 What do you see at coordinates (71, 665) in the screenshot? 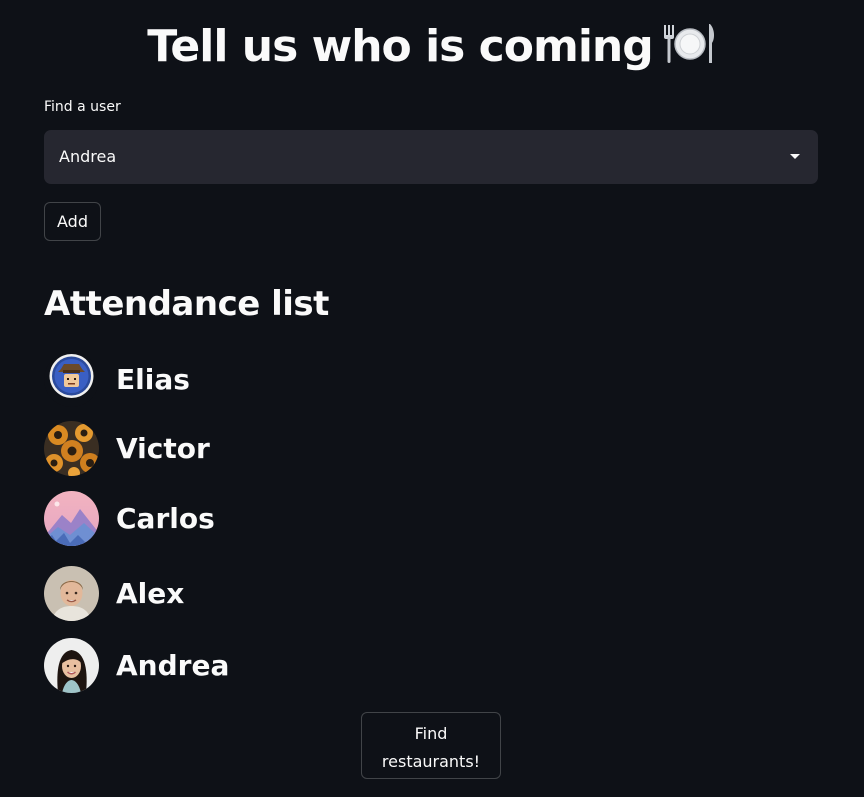
I see `woman-portrait-avatar` at bounding box center [71, 665].